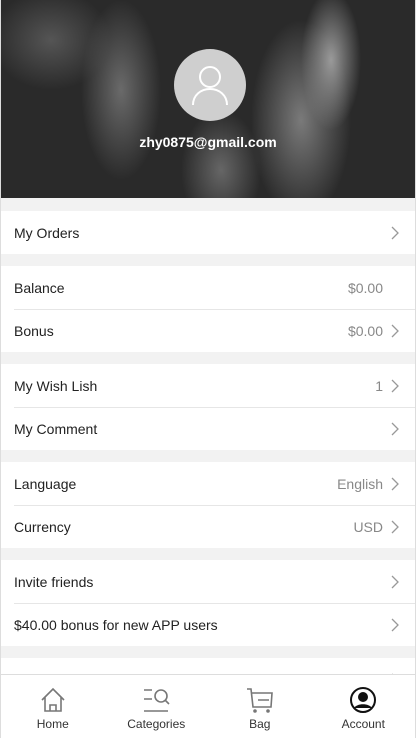 Image resolution: width=416 pixels, height=738 pixels. What do you see at coordinates (259, 700) in the screenshot?
I see `bag-icon` at bounding box center [259, 700].